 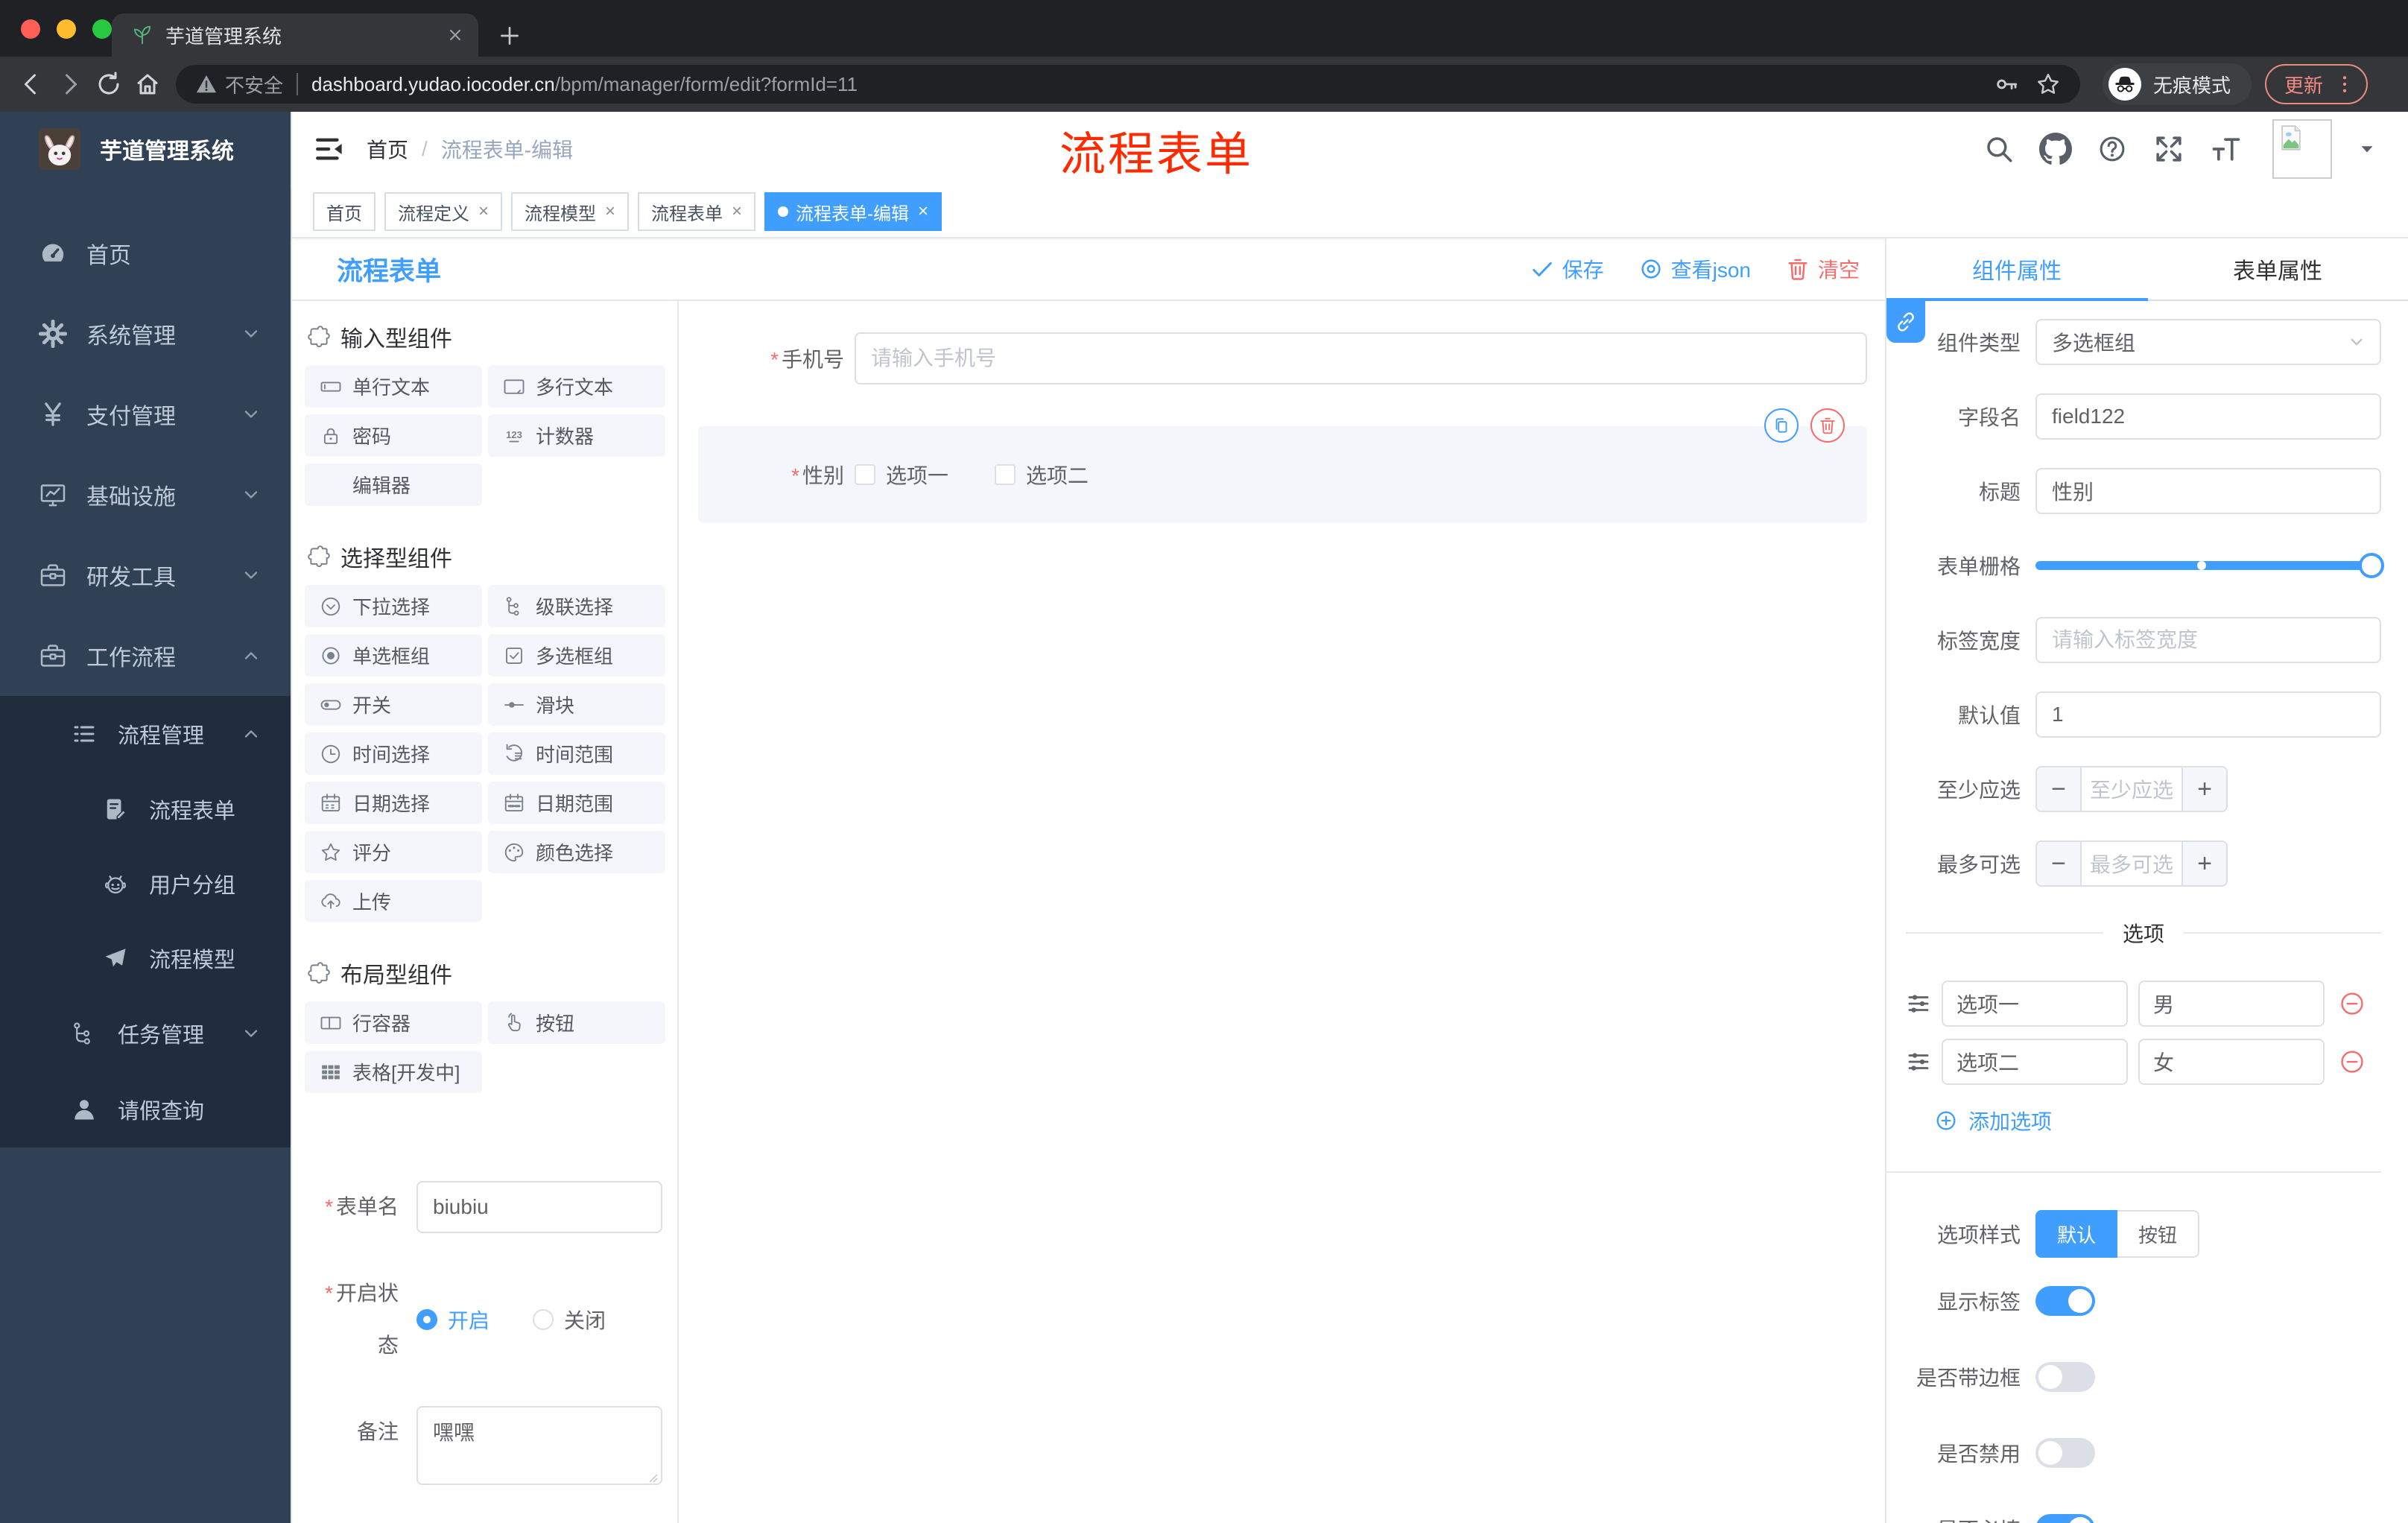 I want to click on component-chip: 按钮, so click(x=576, y=1023).